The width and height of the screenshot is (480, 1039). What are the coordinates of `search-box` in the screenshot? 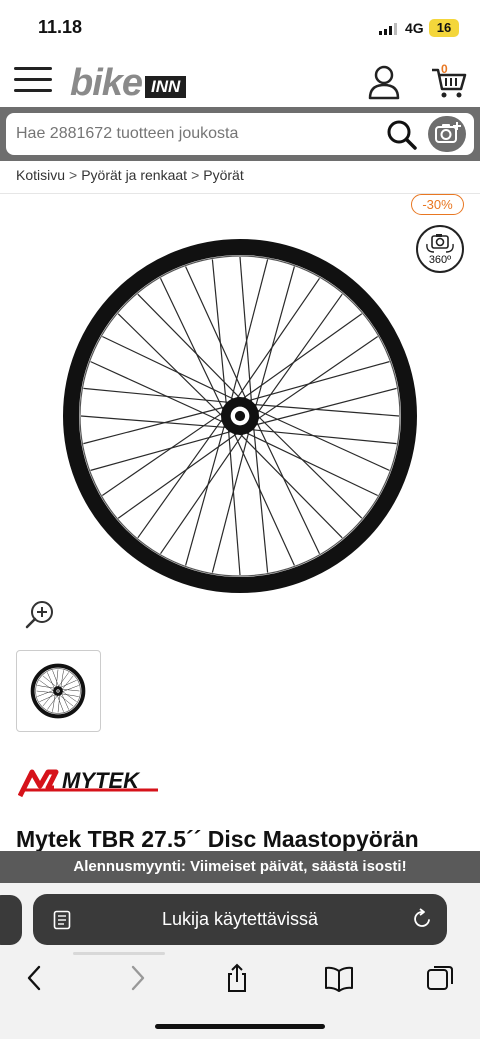 It's located at (240, 134).